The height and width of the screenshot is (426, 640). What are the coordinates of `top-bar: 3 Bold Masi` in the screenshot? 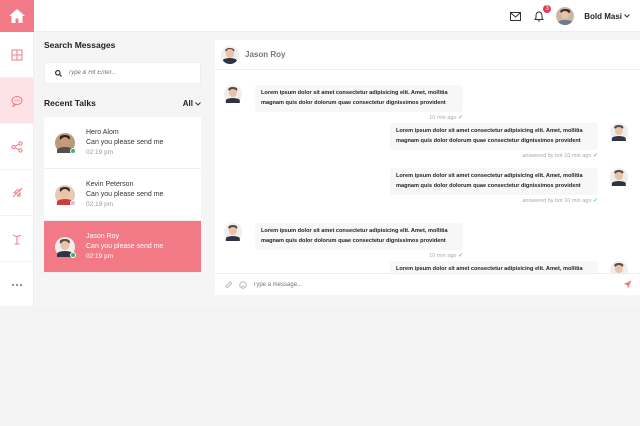 It's located at (337, 16).